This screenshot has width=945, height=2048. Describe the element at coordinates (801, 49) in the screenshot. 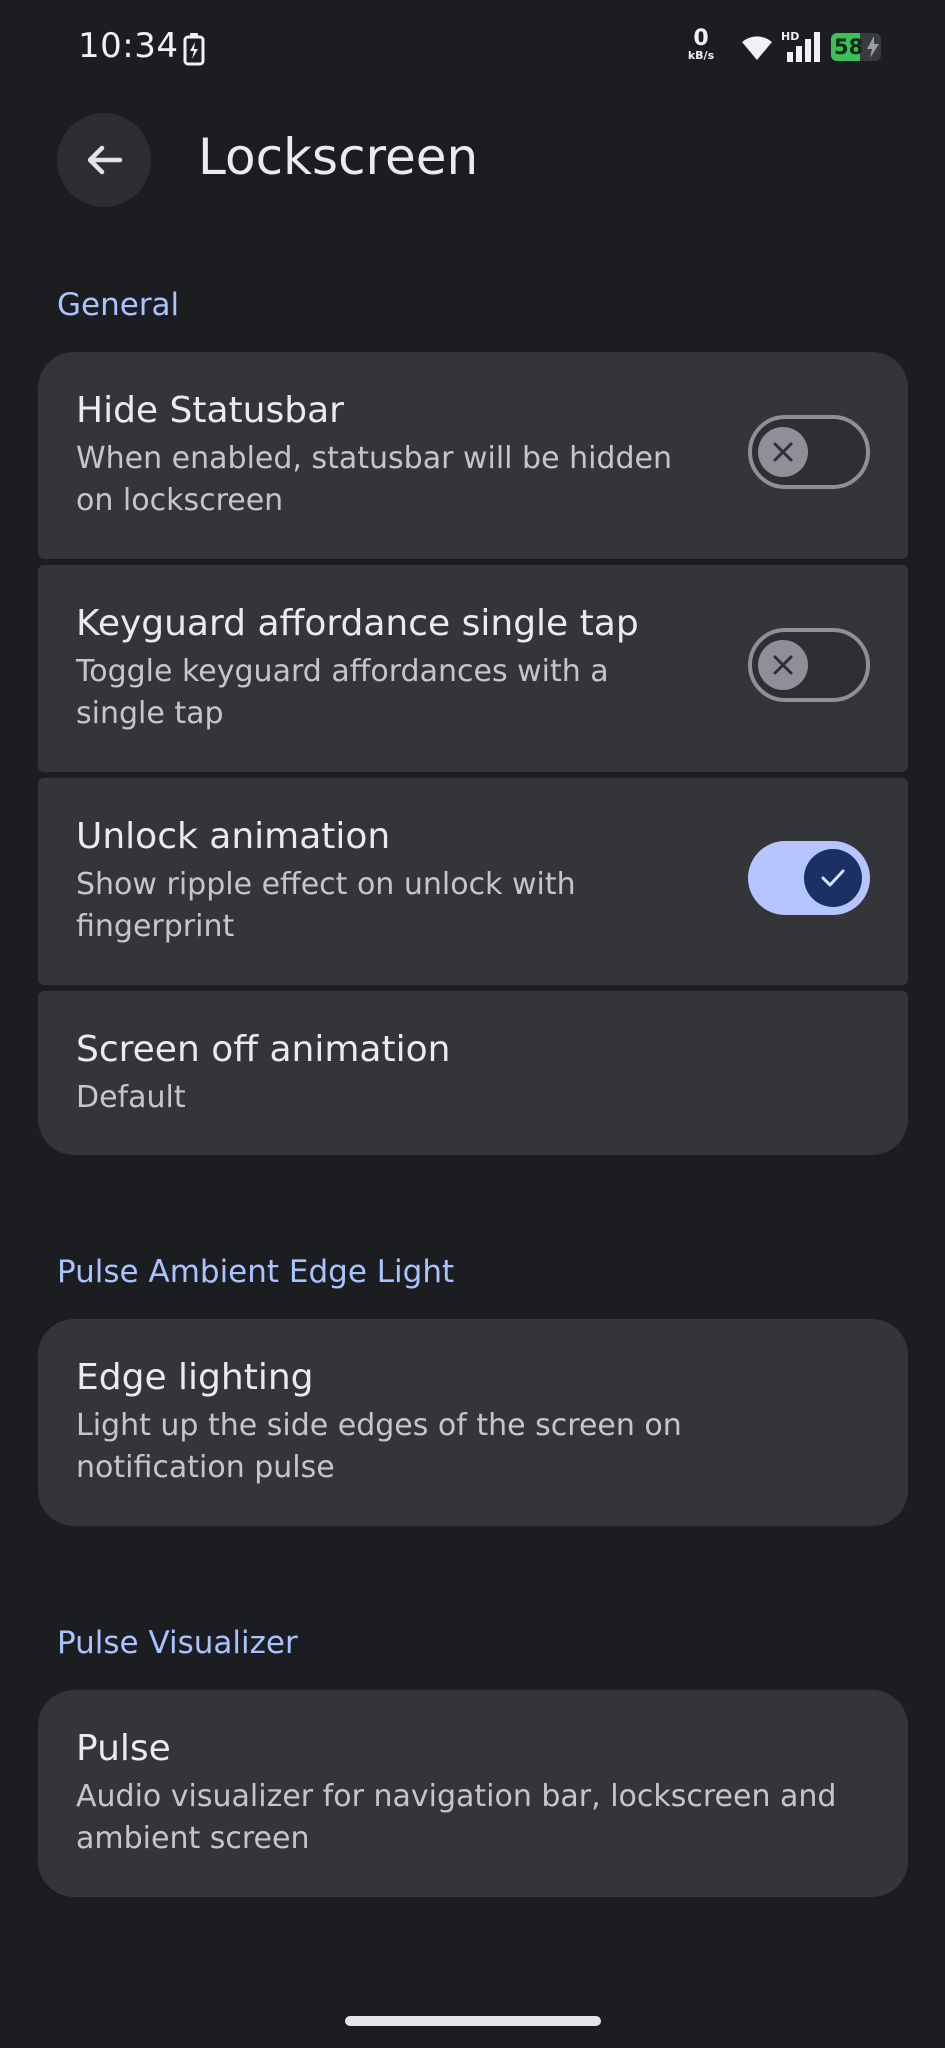

I see `cell-signal-icon` at that location.